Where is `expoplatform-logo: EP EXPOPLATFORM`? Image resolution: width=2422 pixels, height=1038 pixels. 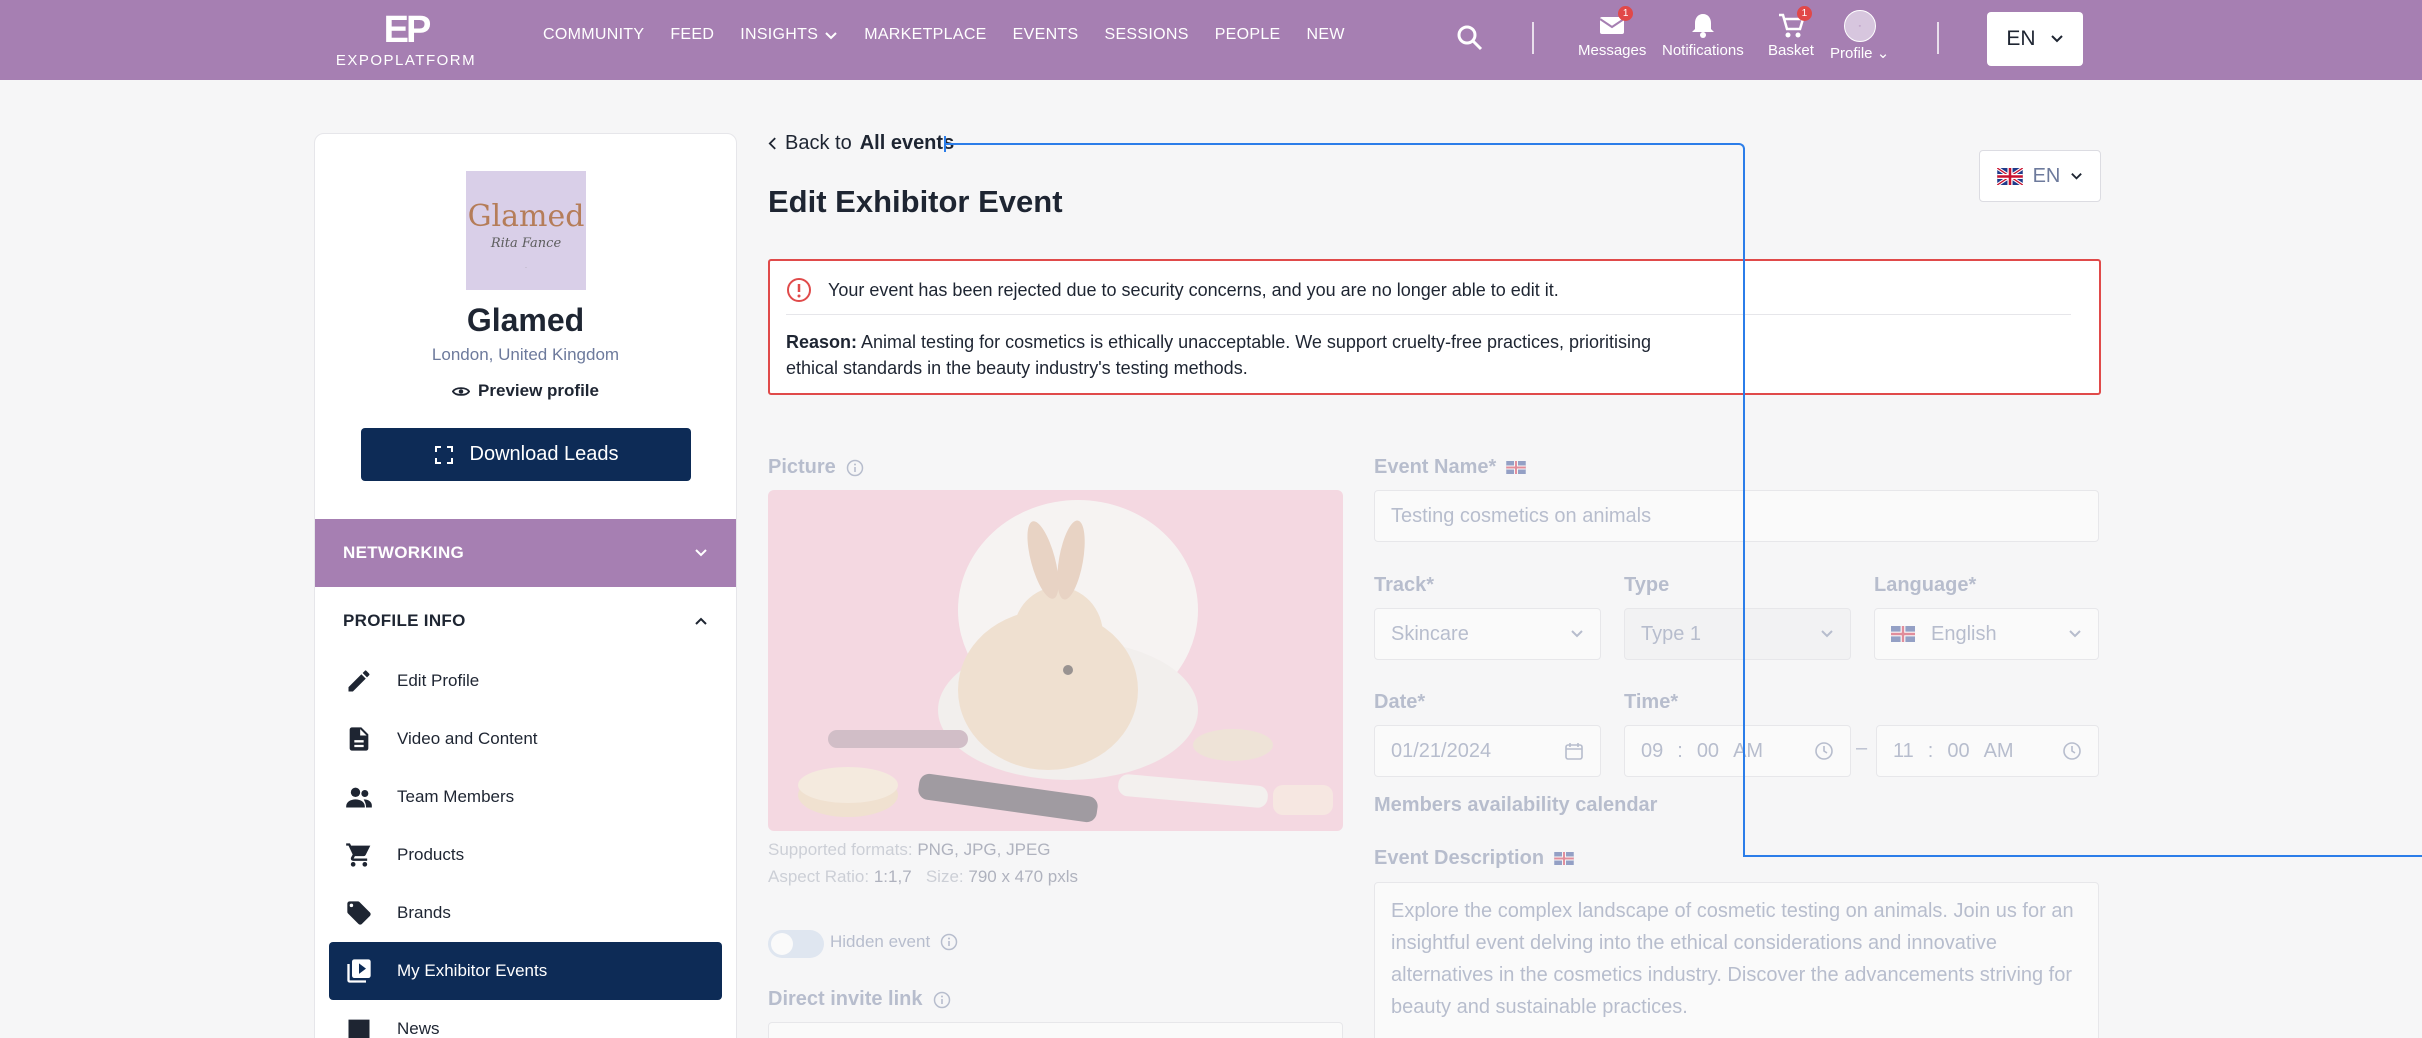
expoplatform-logo: EP EXPOPLATFORM is located at coordinates (406, 39).